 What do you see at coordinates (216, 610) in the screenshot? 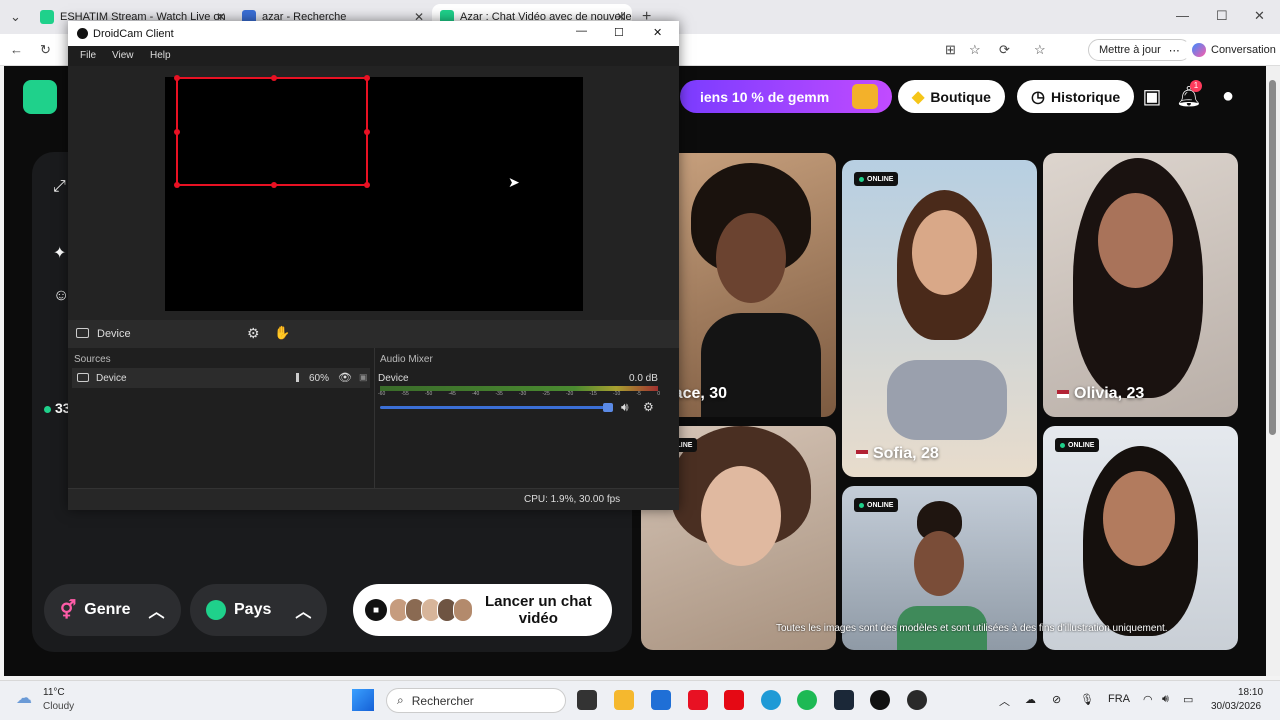
I see `globe-icon` at bounding box center [216, 610].